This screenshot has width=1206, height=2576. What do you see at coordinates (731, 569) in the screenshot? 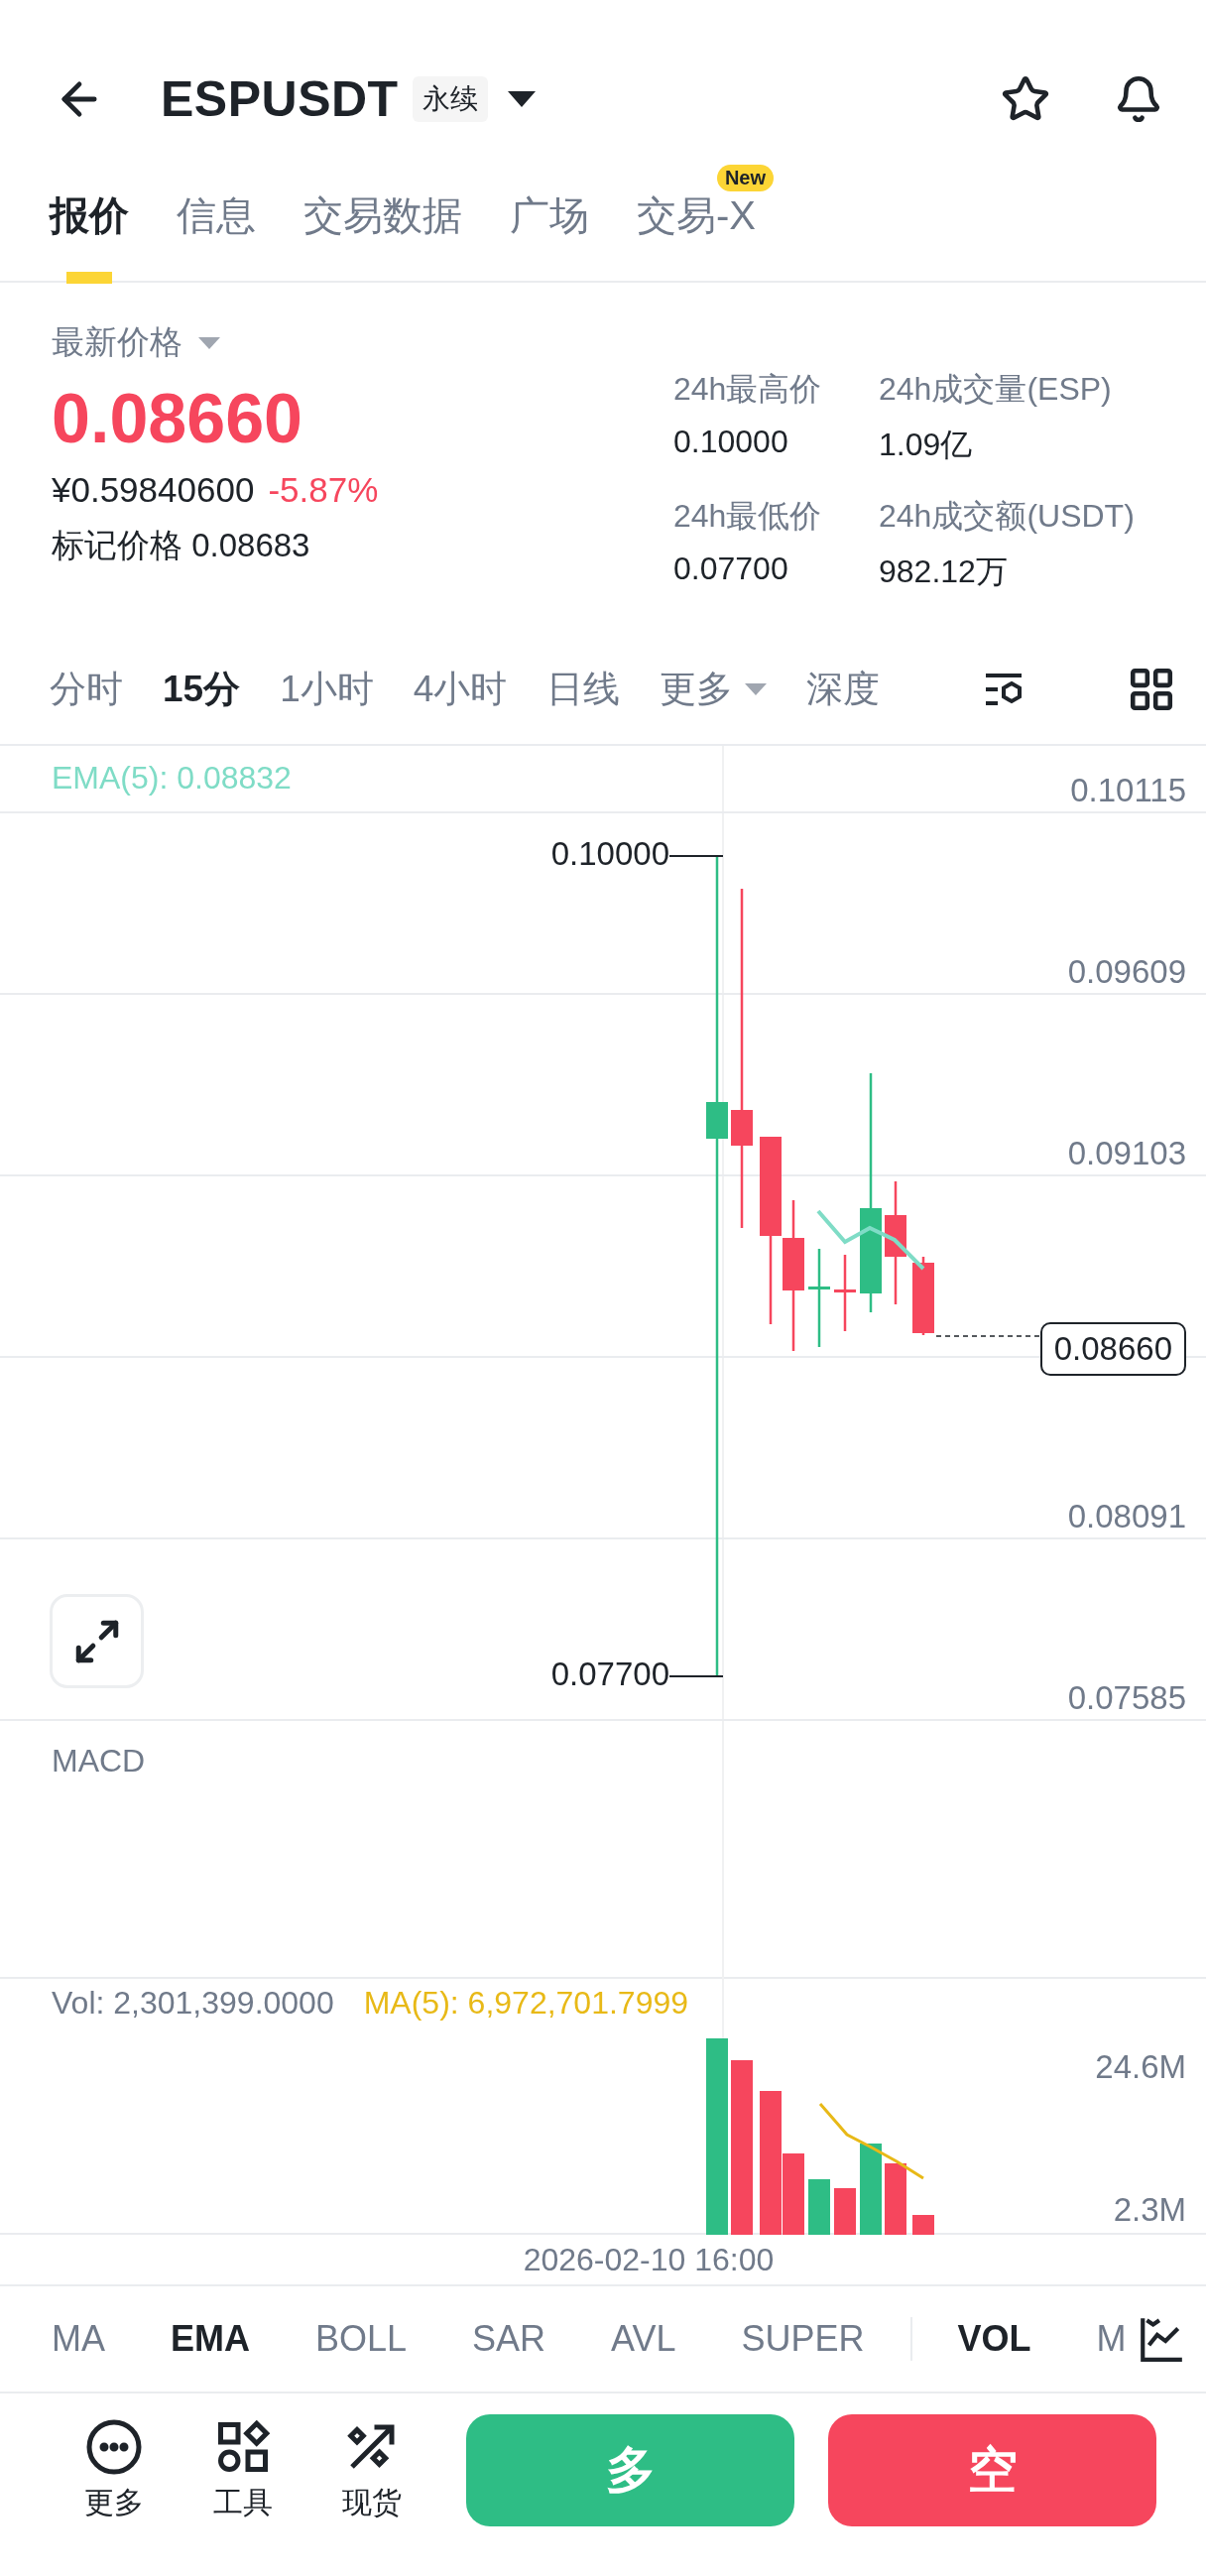
I see `stat-value: 0.07700` at bounding box center [731, 569].